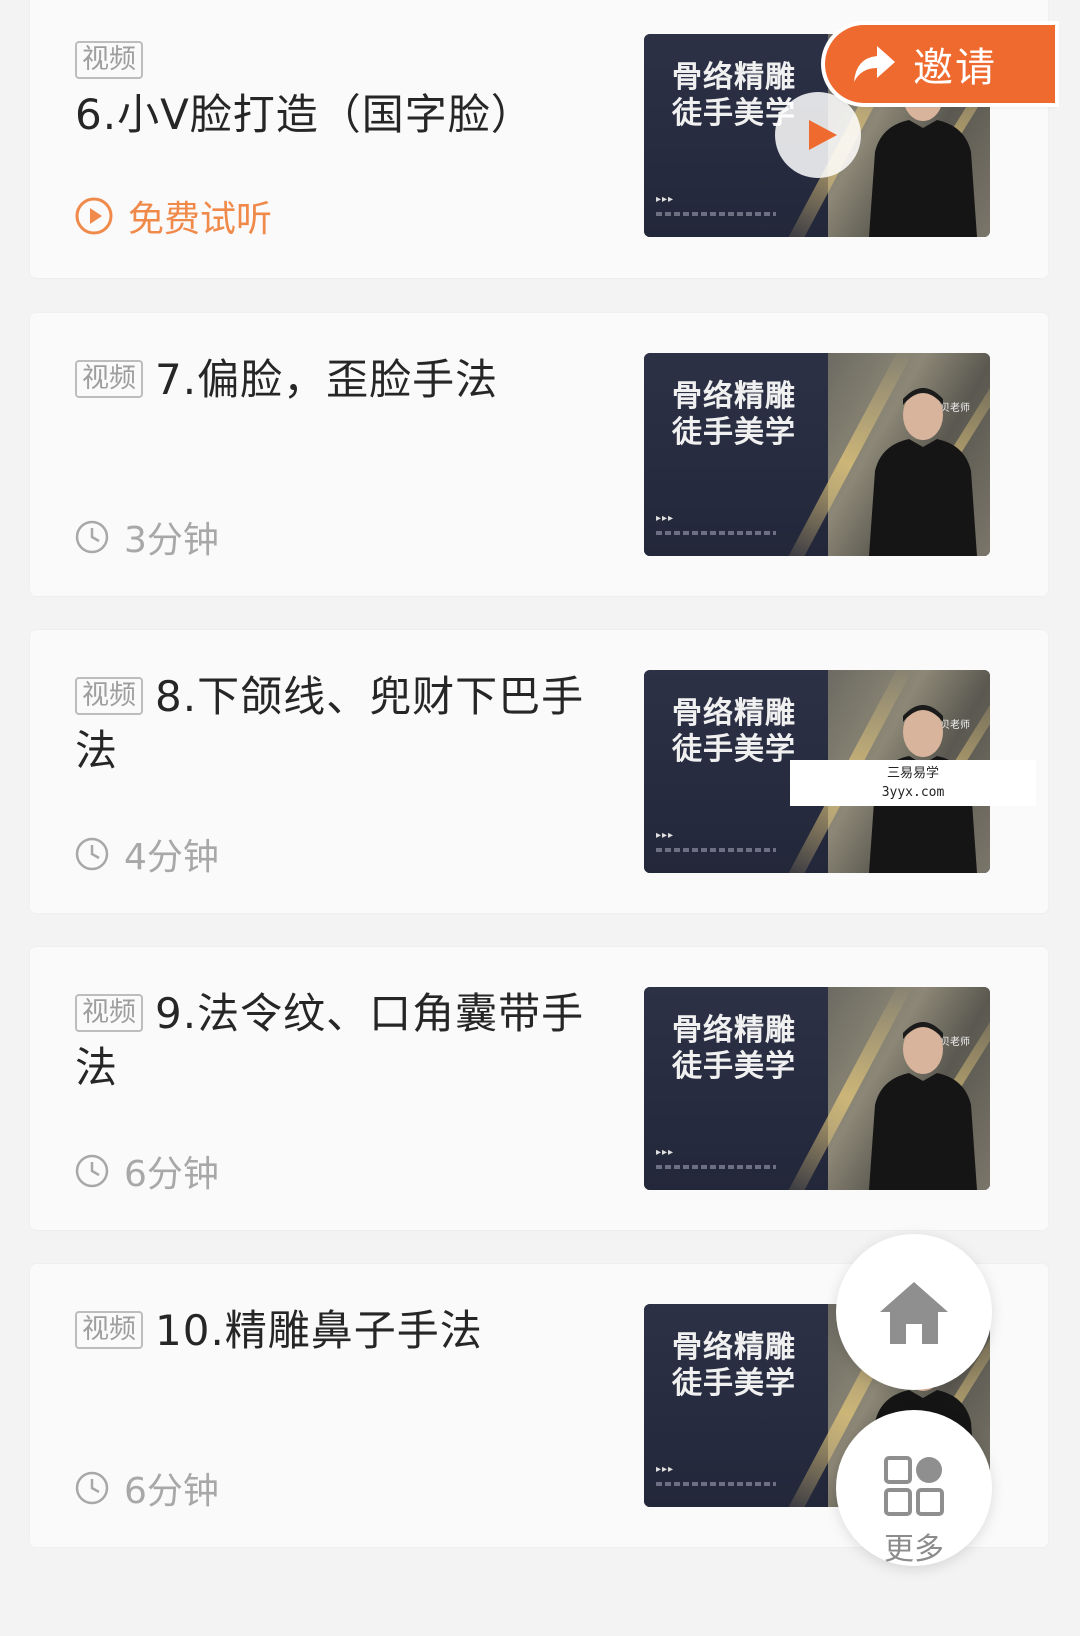 The height and width of the screenshot is (1636, 1080). What do you see at coordinates (171, 857) in the screenshot?
I see `duration-label: 4分钟` at bounding box center [171, 857].